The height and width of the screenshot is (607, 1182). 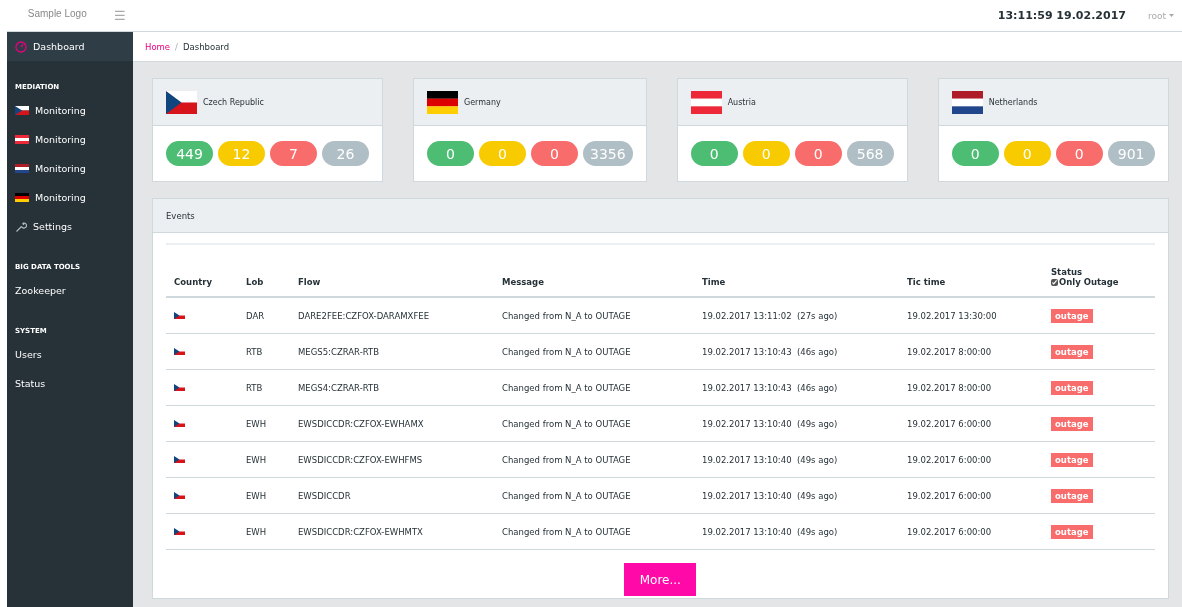 What do you see at coordinates (241, 153) in the screenshot?
I see `count-badge: 12` at bounding box center [241, 153].